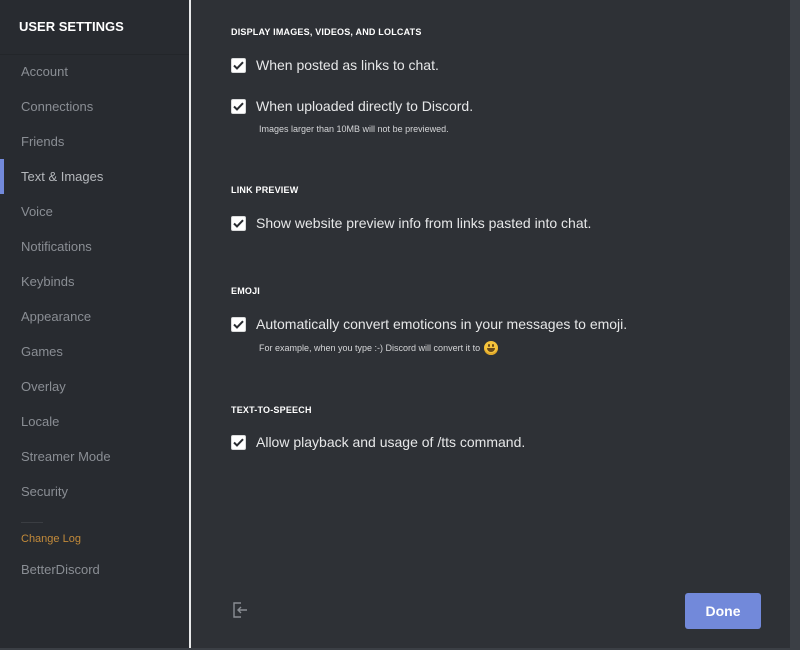  What do you see at coordinates (94, 491) in the screenshot?
I see `sidebar-item-security: Security` at bounding box center [94, 491].